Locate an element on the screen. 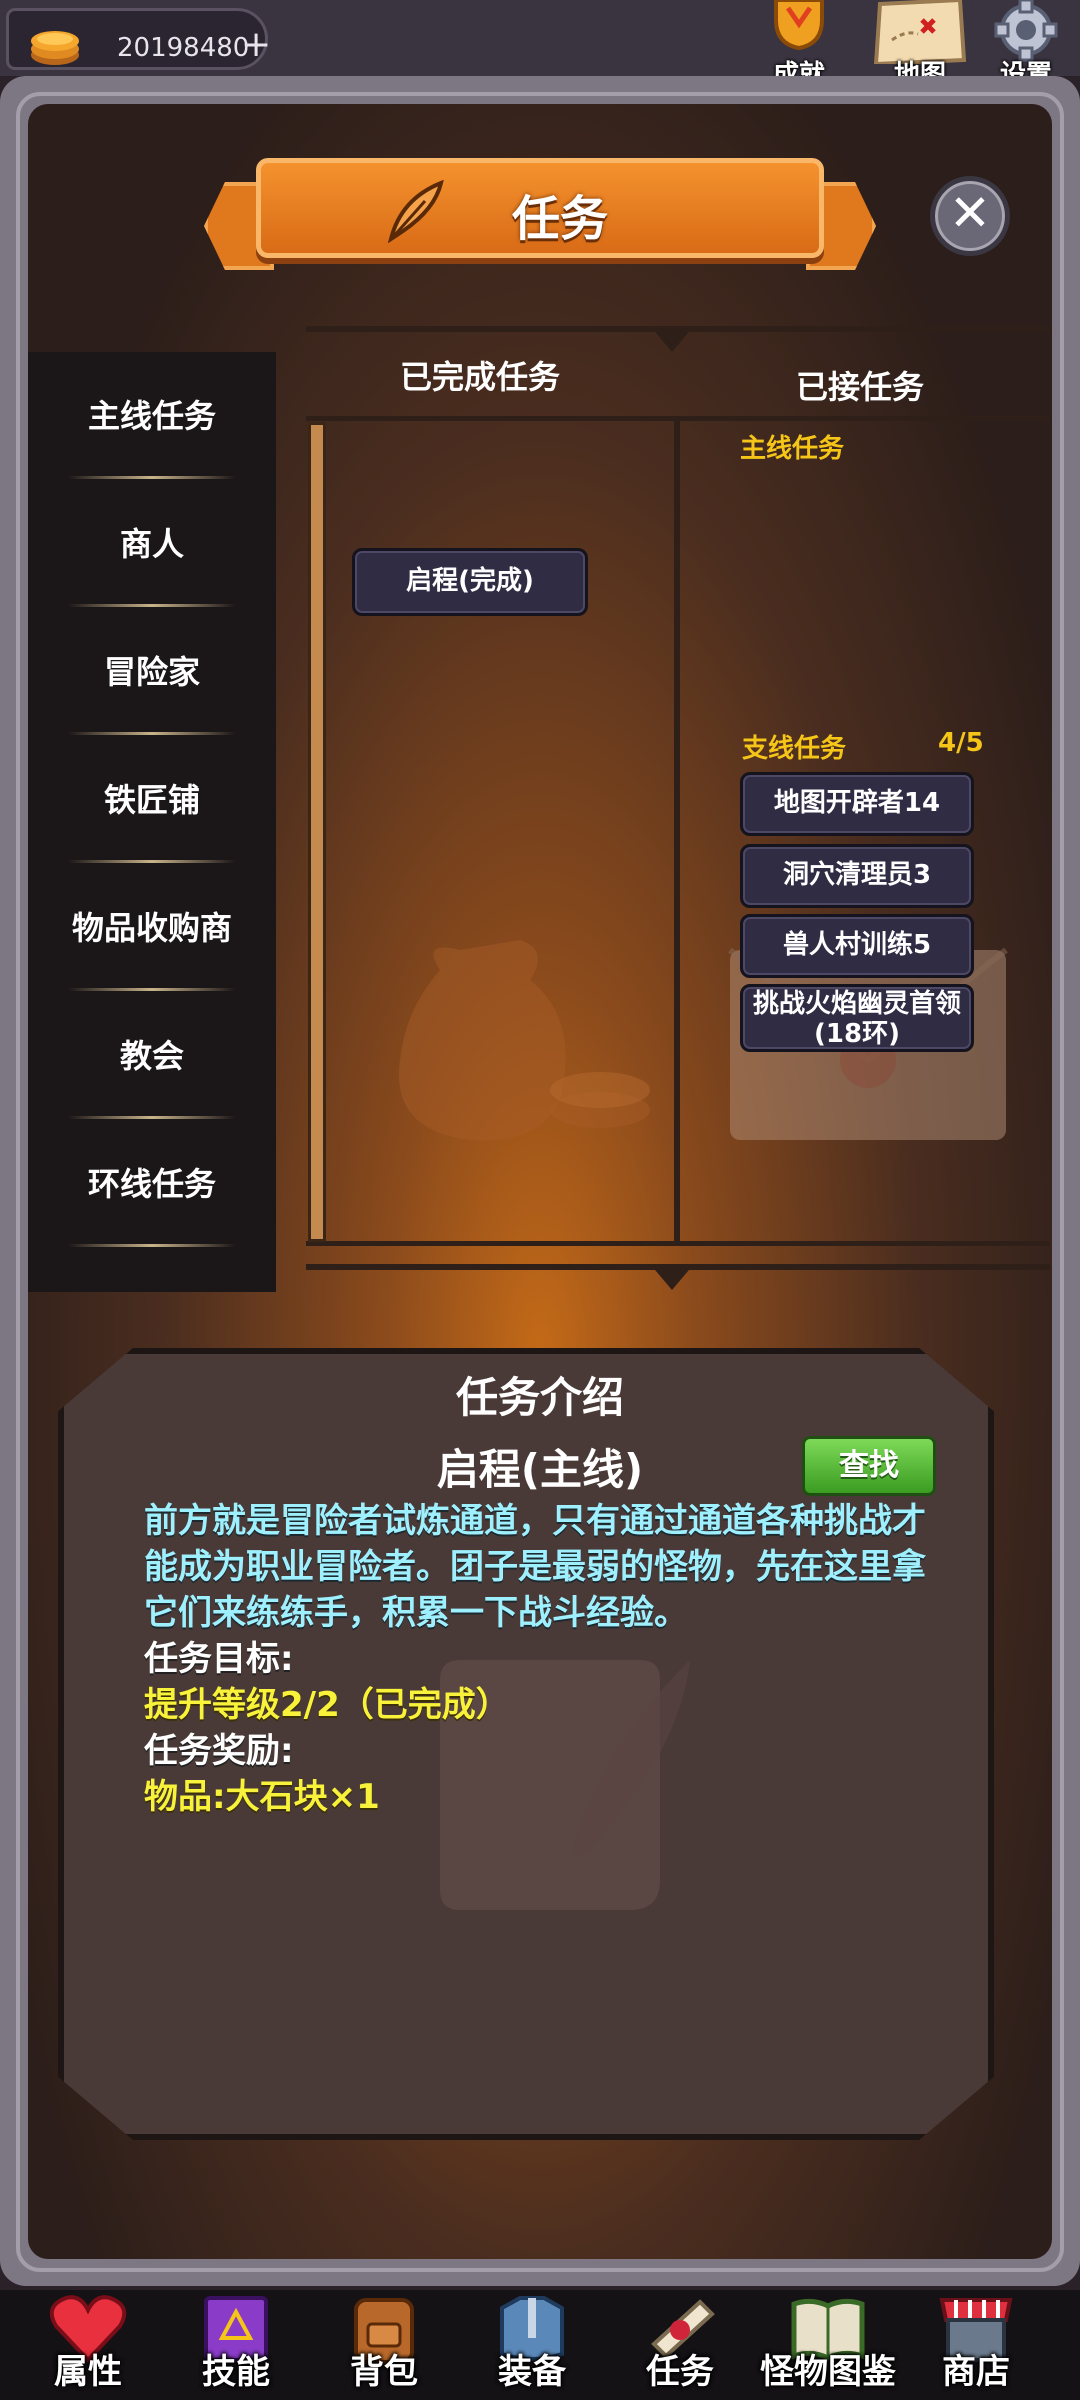 Image resolution: width=1080 pixels, height=2400 pixels. nav-label: 技能 is located at coordinates (236, 2372).